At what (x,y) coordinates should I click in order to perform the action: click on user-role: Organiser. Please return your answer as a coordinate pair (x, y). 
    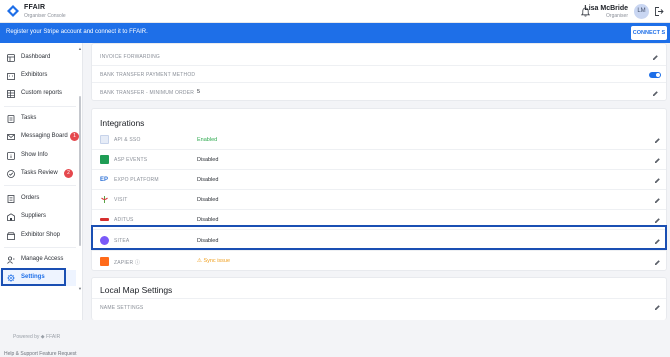
    Looking at the image, I should click on (617, 16).